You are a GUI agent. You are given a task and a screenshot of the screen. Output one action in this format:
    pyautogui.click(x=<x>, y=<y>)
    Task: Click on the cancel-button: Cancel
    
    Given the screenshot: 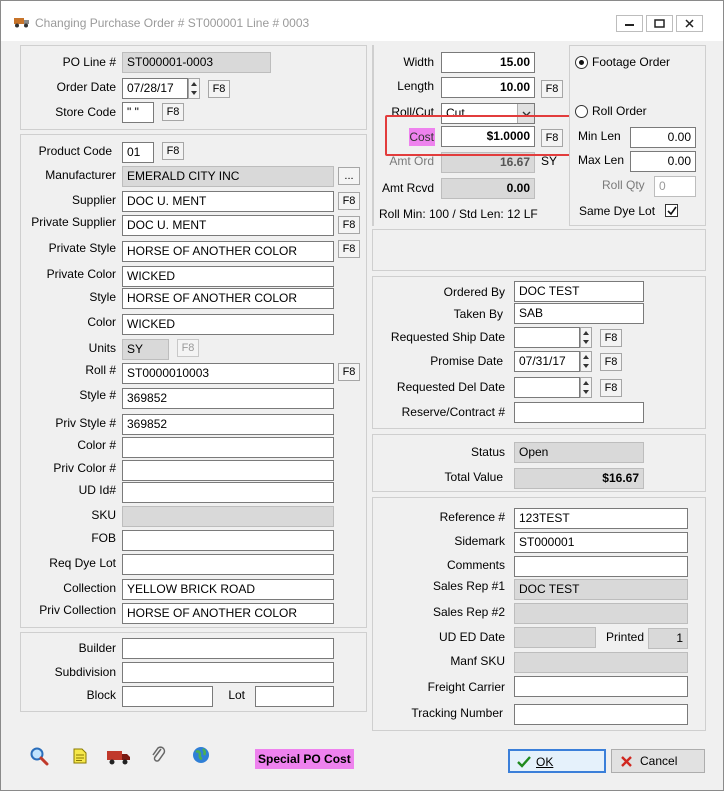 What is the action you would take?
    pyautogui.click(x=658, y=761)
    